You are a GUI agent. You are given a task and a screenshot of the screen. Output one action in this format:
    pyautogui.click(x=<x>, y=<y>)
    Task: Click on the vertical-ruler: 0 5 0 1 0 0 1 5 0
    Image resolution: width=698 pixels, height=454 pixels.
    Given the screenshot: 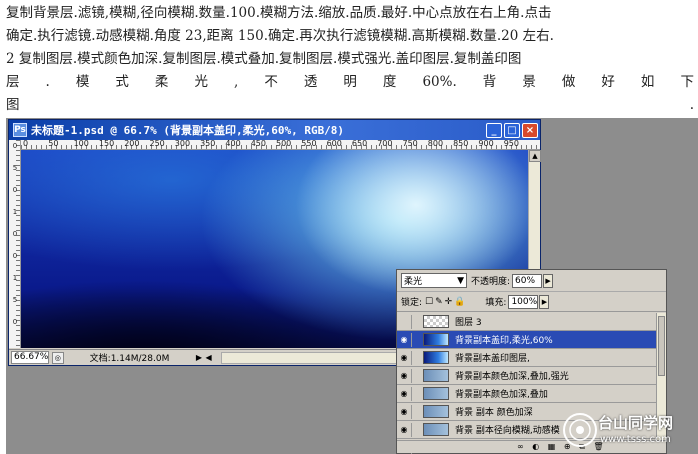 What is the action you would take?
    pyautogui.click(x=15, y=244)
    